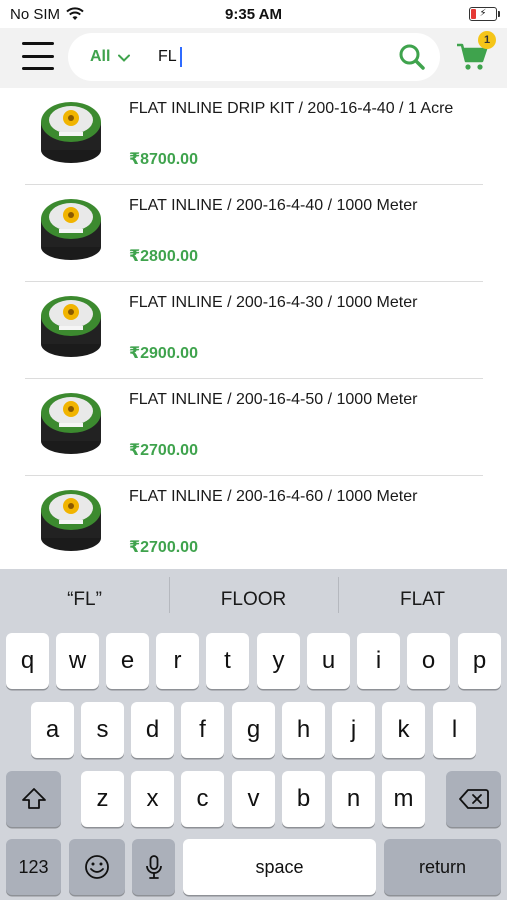 This screenshot has width=507, height=900. I want to click on key-f: f, so click(202, 730).